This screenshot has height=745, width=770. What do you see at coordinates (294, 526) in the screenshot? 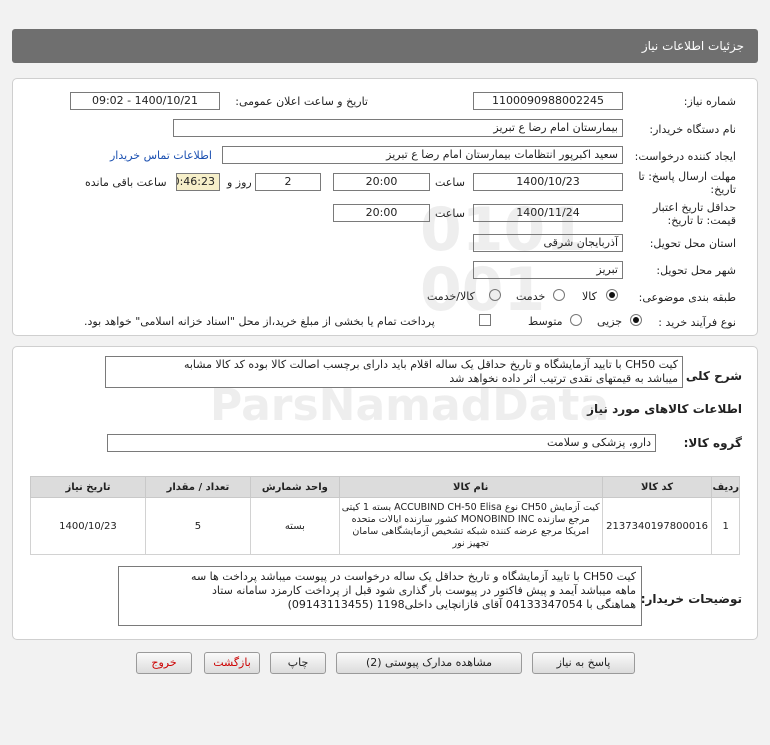
I see `row-unit: بسته` at bounding box center [294, 526].